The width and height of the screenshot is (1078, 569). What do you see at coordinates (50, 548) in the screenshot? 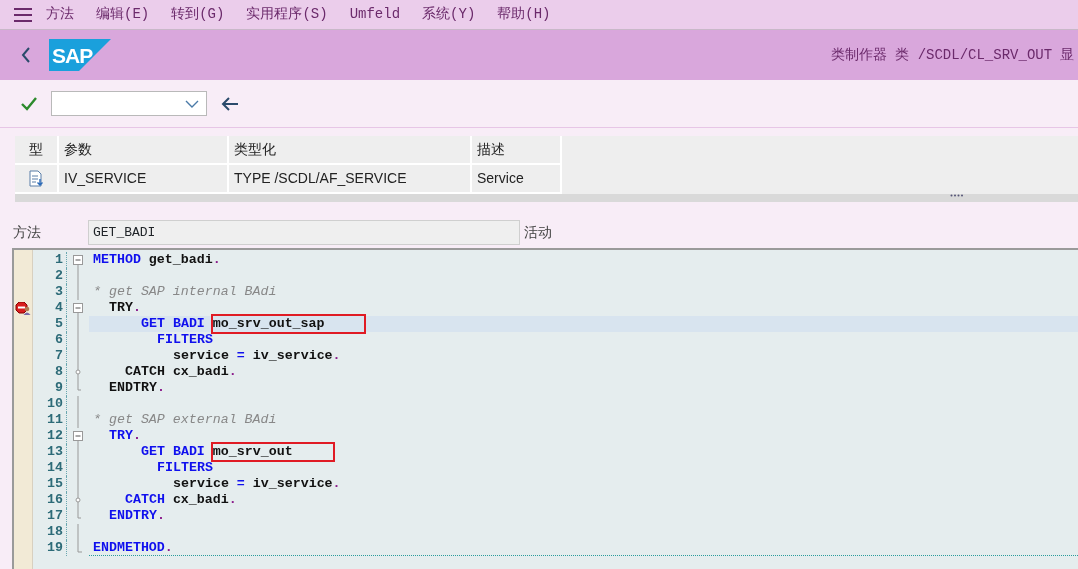
I see `line-number: 19` at bounding box center [50, 548].